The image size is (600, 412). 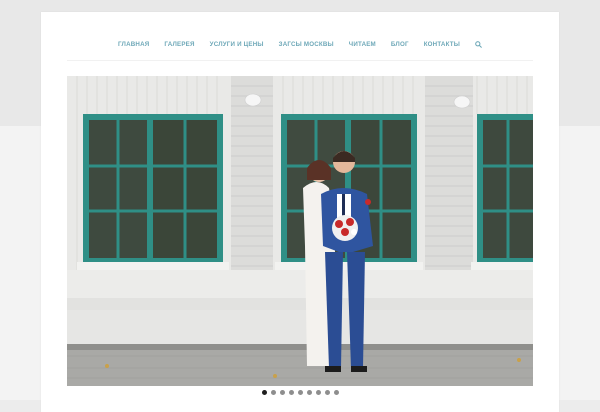 I want to click on nav-item-home: ГЛАВНАЯ, so click(x=133, y=44).